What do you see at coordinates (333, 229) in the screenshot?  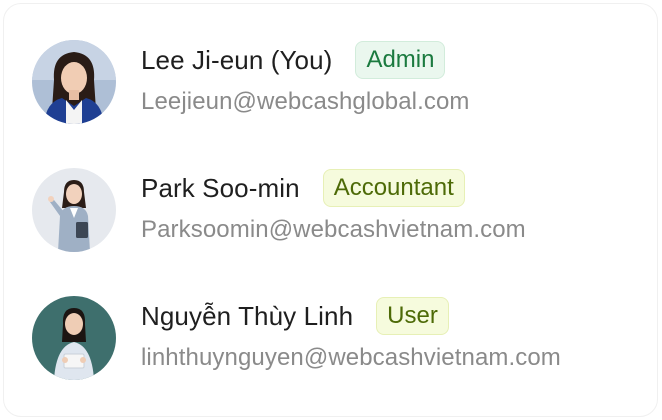 I see `member-email: Parksoomin@webcashvietnam.com` at bounding box center [333, 229].